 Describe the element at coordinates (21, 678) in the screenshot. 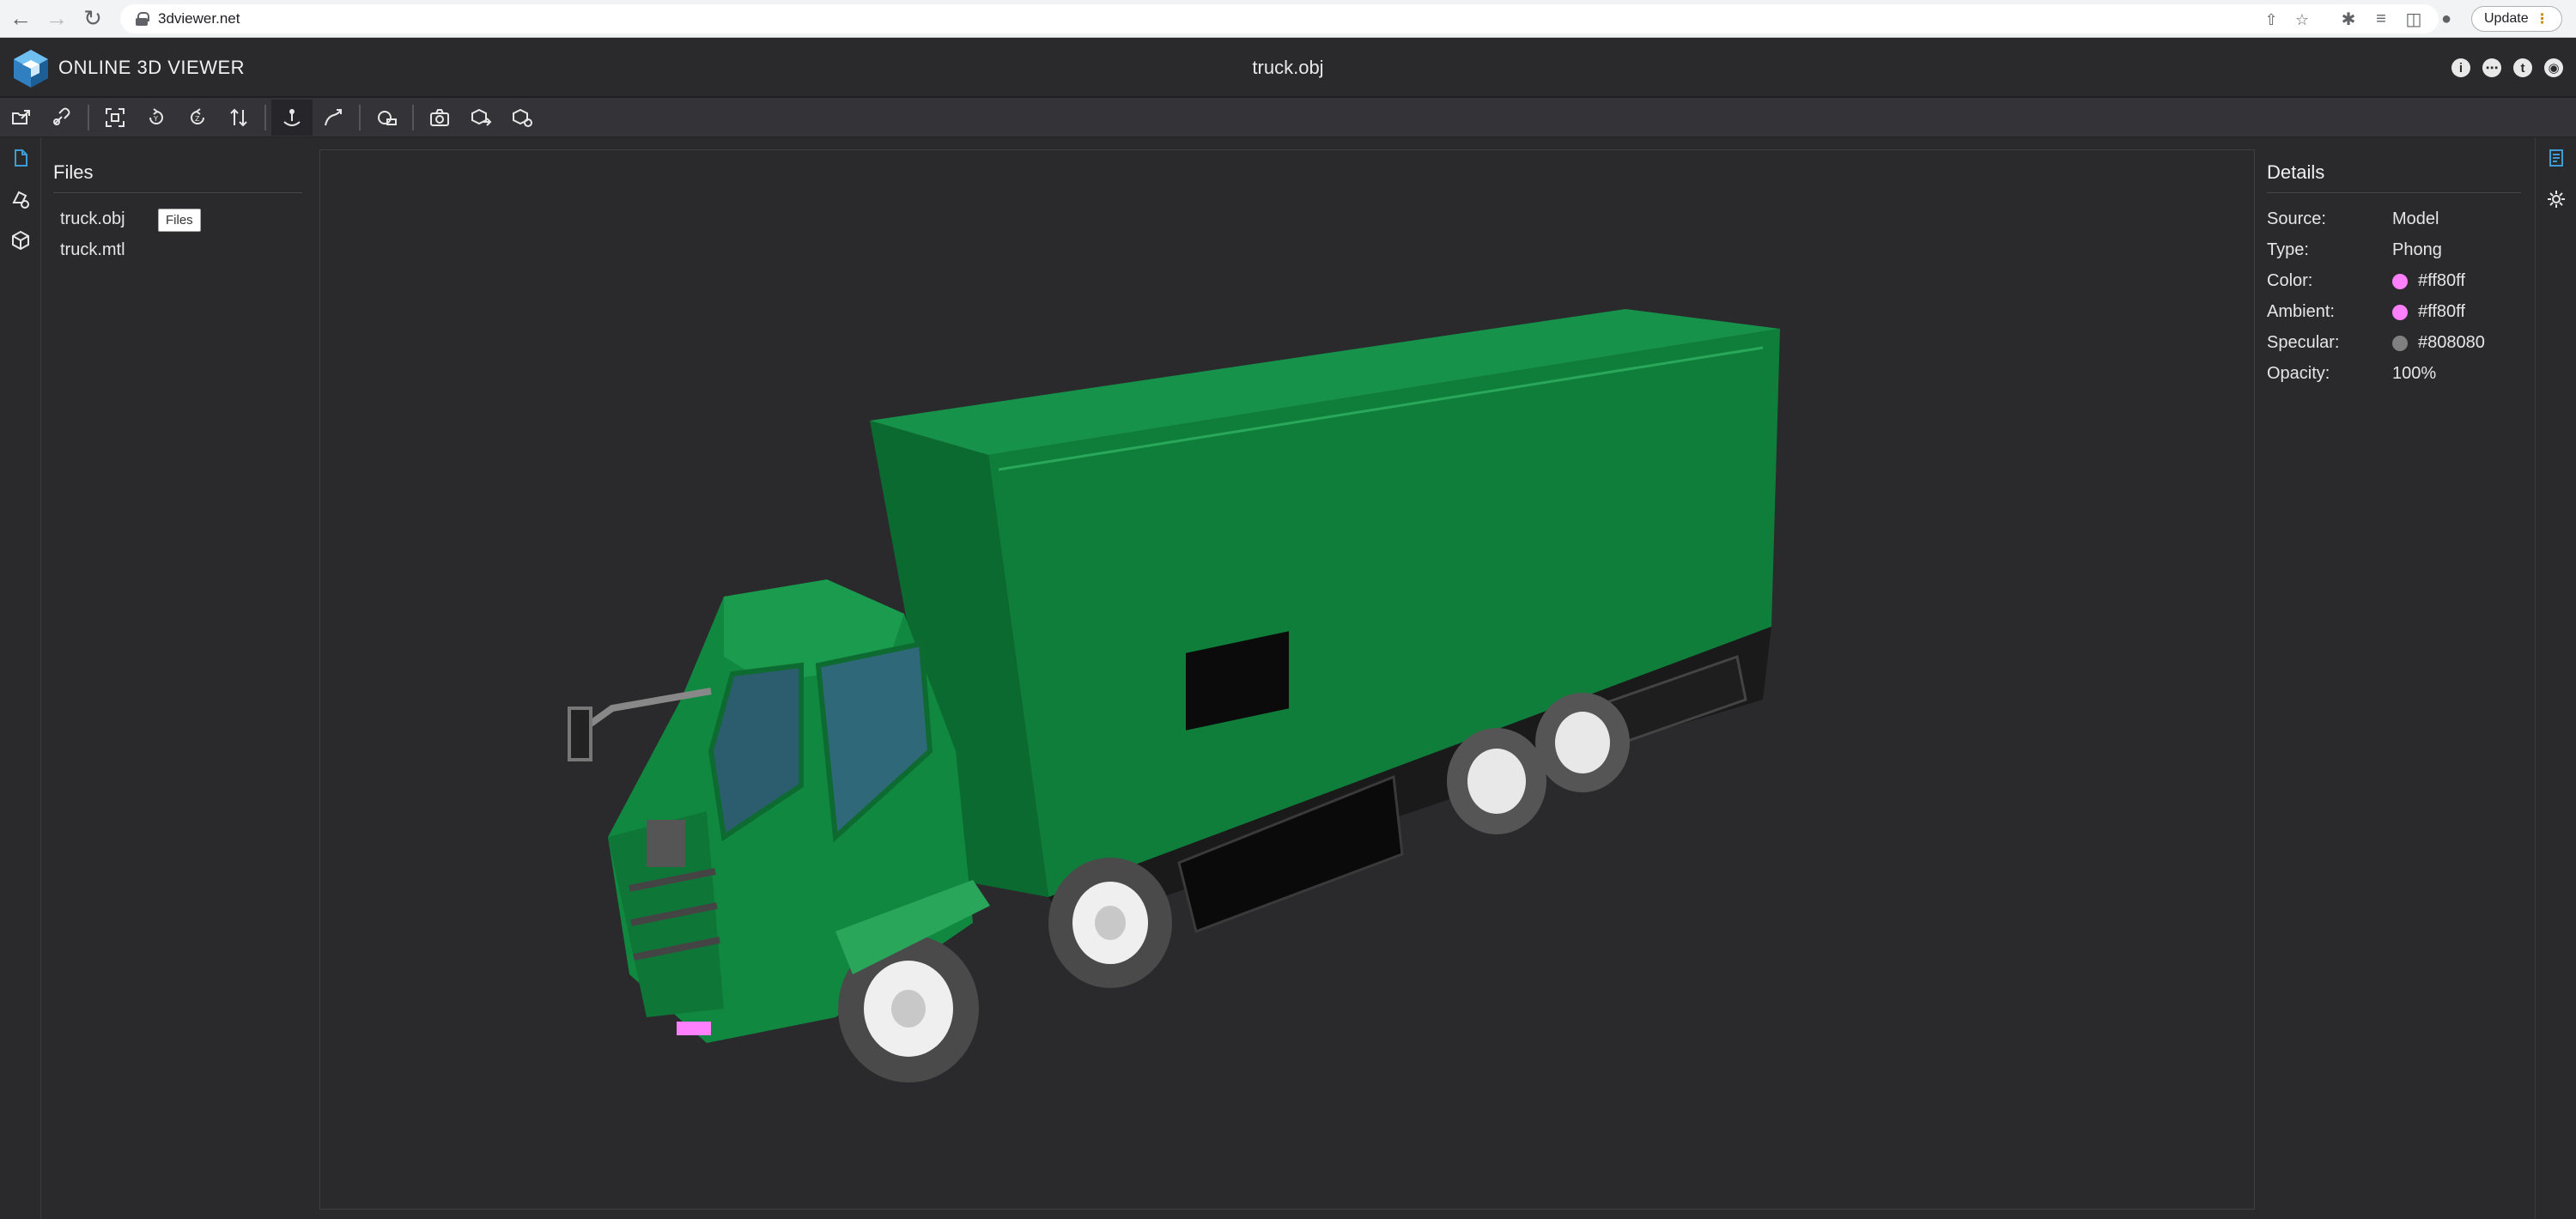

I see `left-sidebar-rail` at that location.